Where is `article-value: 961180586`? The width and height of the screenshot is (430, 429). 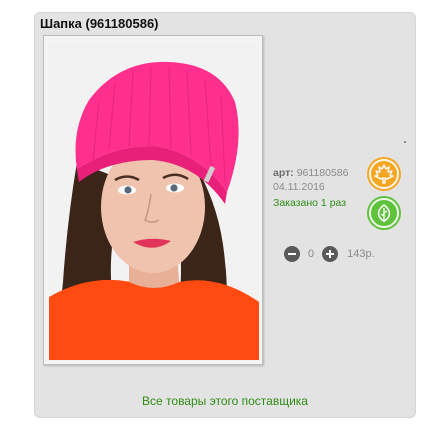
article-value: 961180586 is located at coordinates (322, 173).